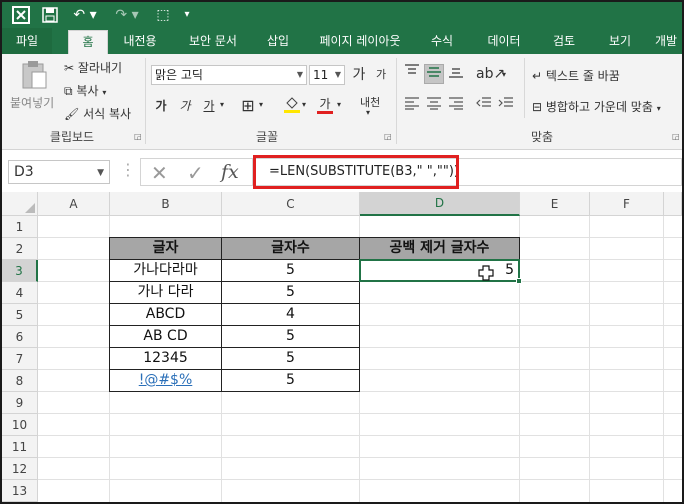 Image resolution: width=684 pixels, height=504 pixels. Describe the element at coordinates (290, 292) in the screenshot. I see `table-cell-c4: 5` at that location.